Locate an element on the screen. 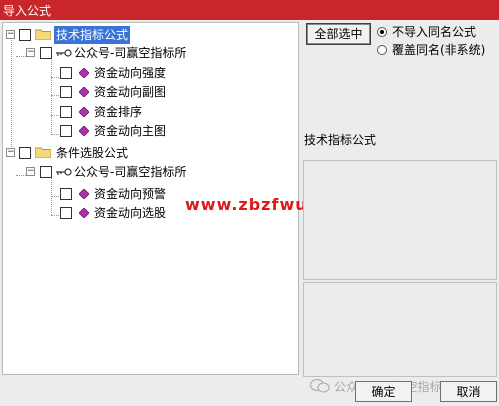  tree-group-screening: − 条件选股公式 is located at coordinates (103, 153).